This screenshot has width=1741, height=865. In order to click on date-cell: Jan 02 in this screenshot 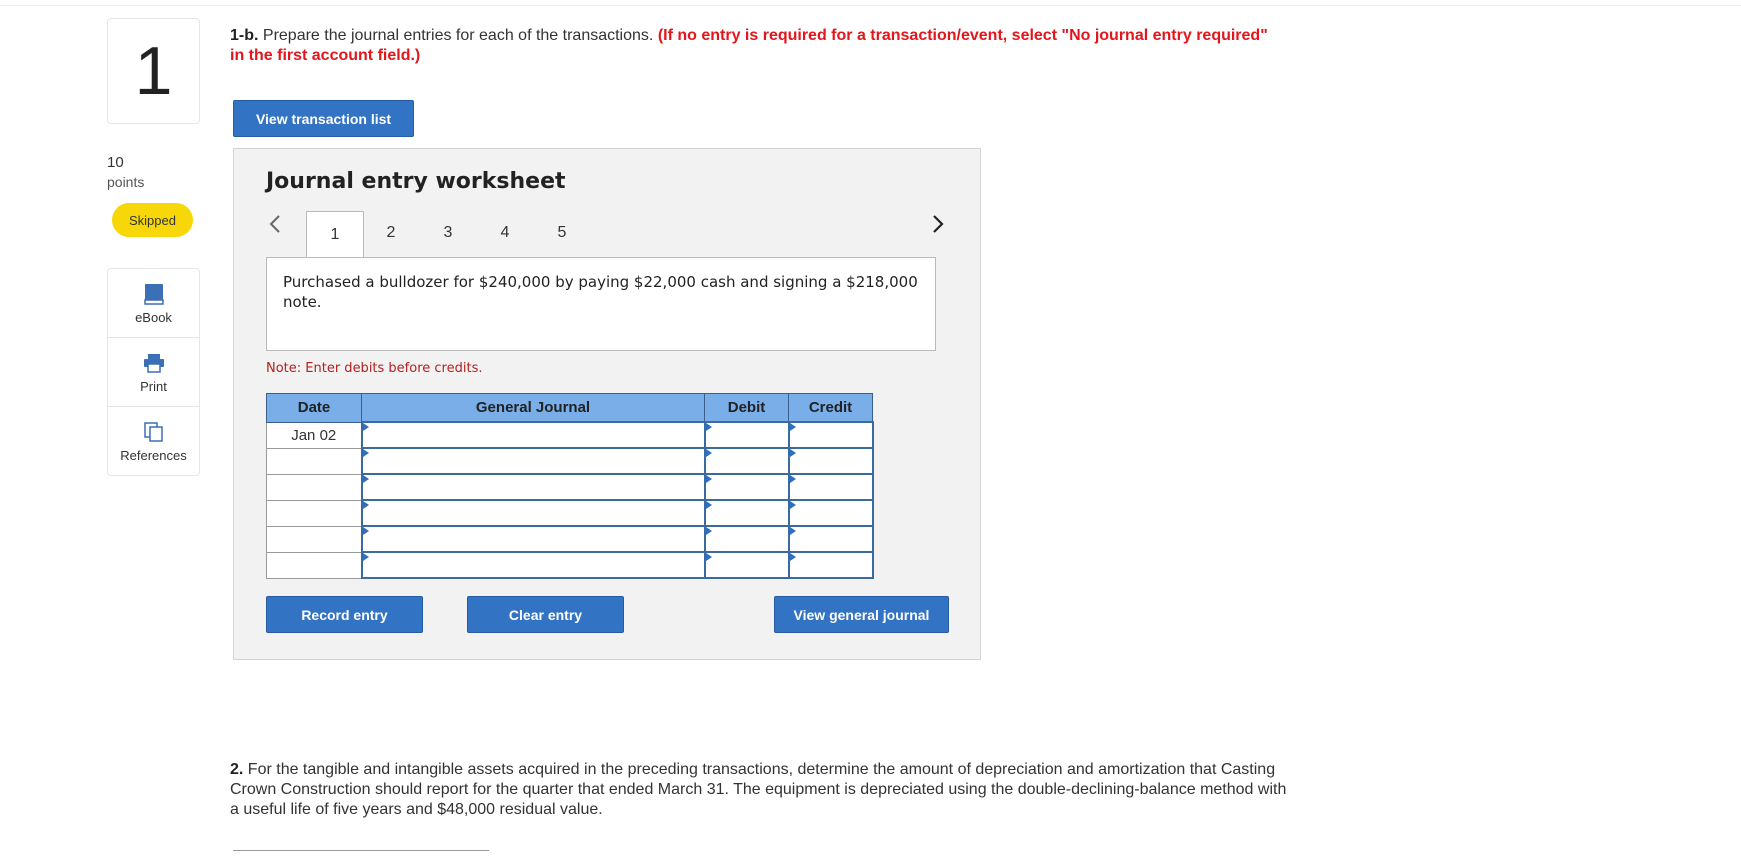, I will do `click(314, 435)`.